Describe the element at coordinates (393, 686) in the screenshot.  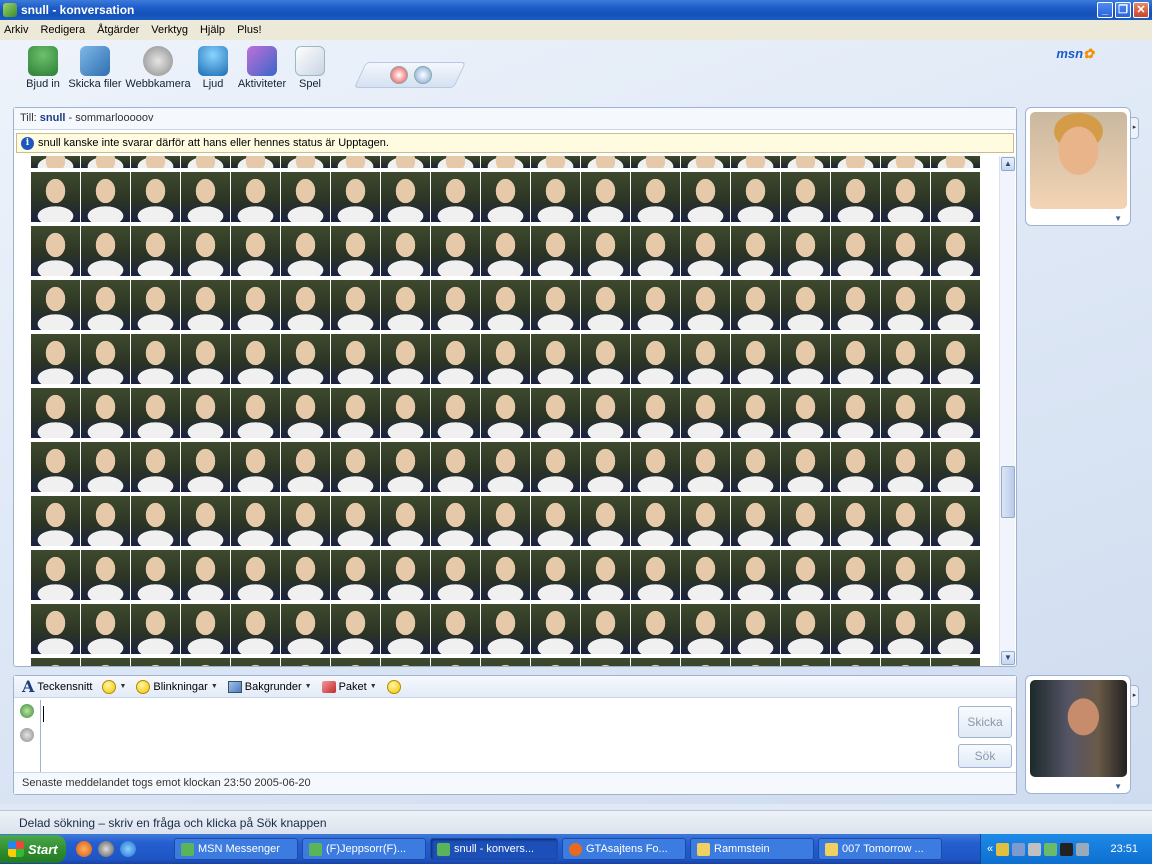
I see `nudge-button` at that location.